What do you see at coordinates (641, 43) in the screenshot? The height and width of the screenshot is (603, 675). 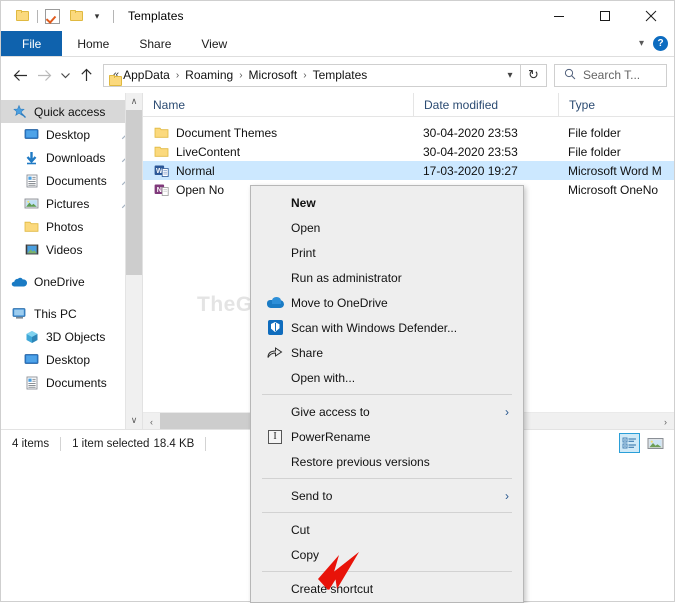 I see `expand-ribbon-icon: ▾` at bounding box center [641, 43].